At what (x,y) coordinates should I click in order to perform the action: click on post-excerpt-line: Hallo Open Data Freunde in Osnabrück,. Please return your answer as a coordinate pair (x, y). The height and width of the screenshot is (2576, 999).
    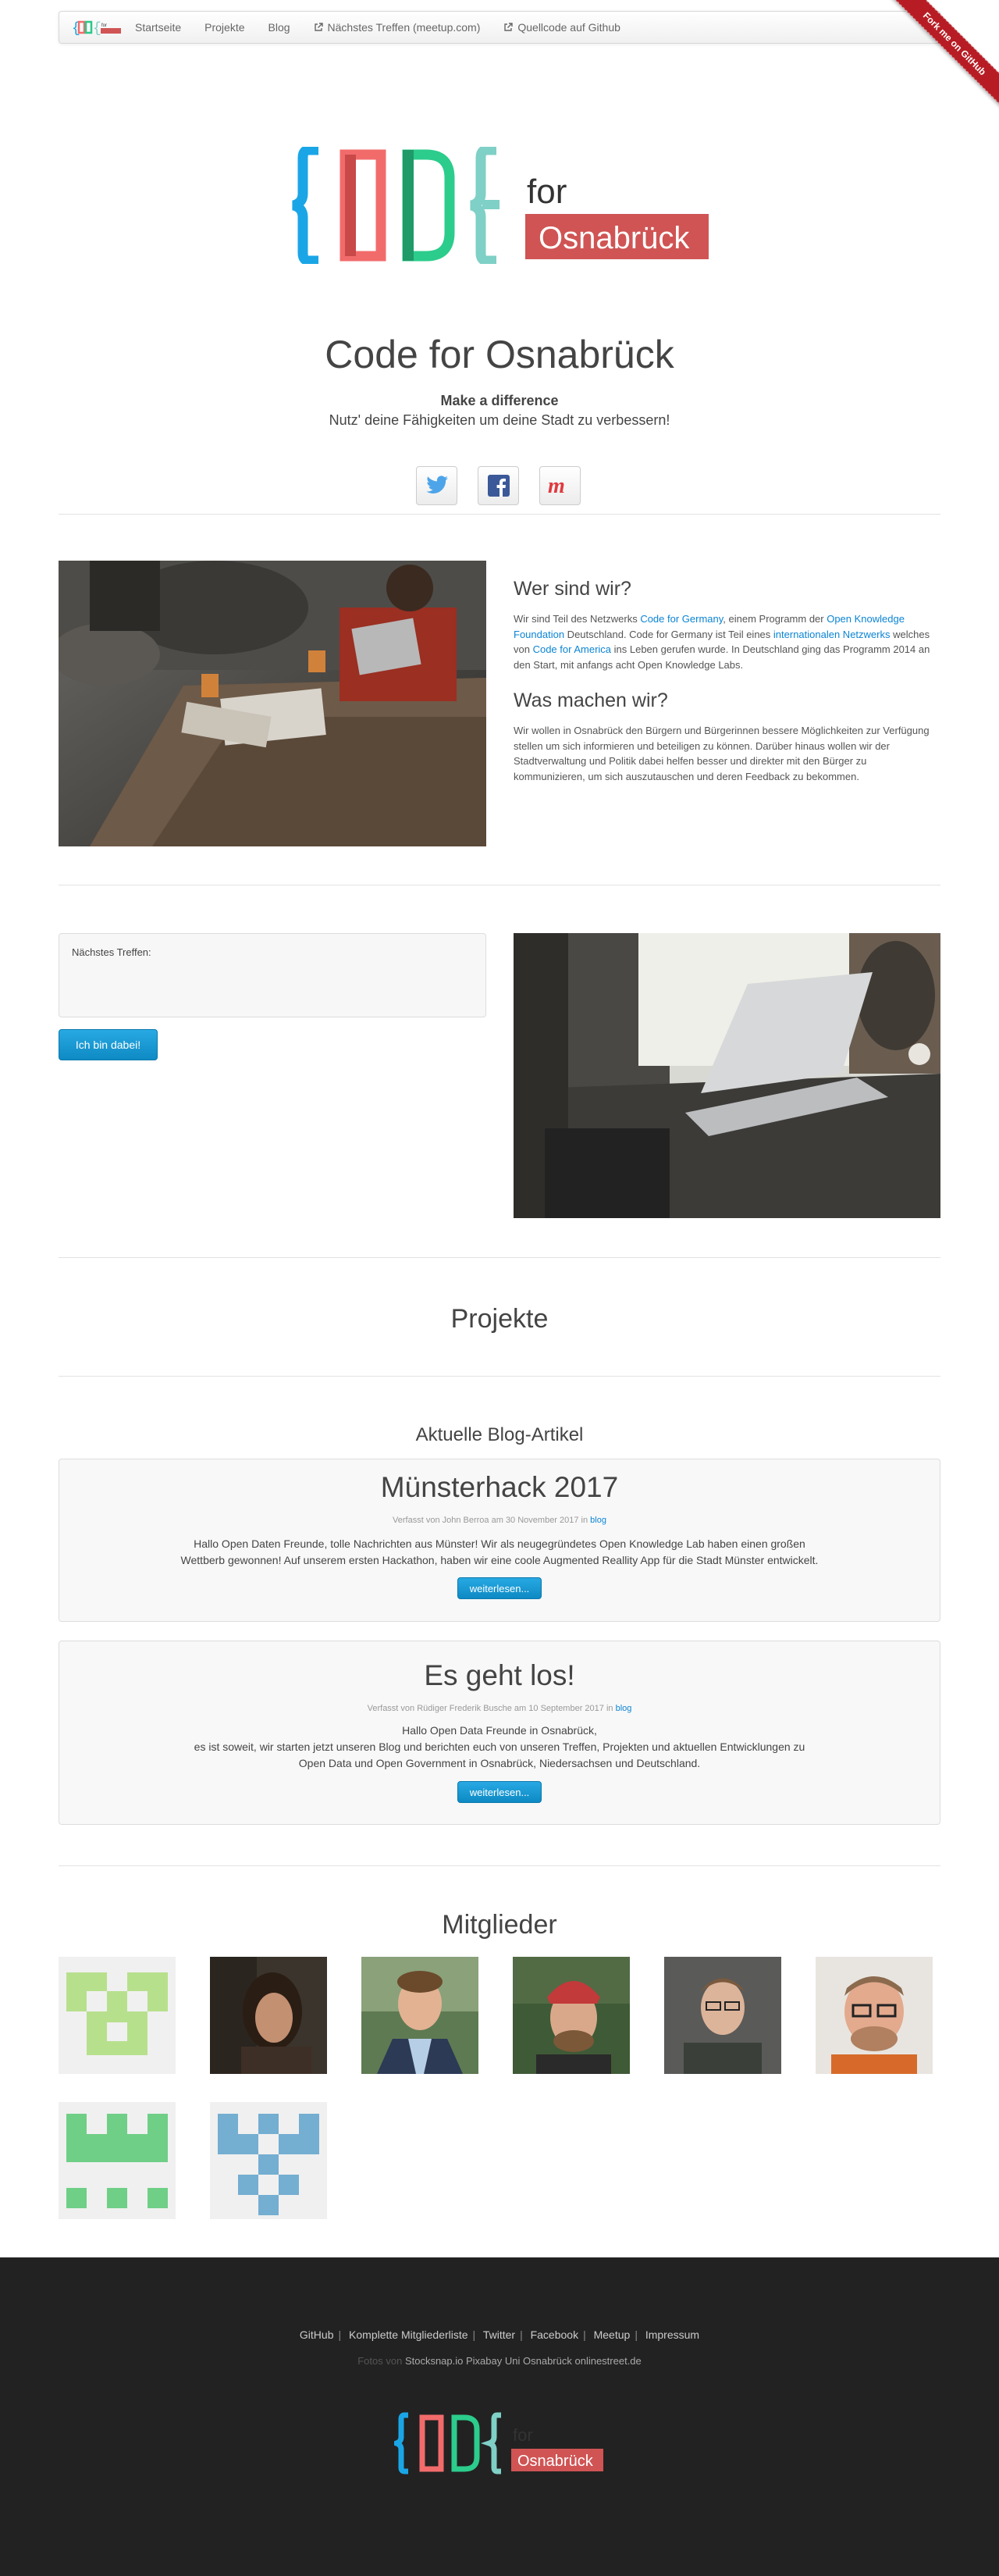
    Looking at the image, I should click on (499, 1730).